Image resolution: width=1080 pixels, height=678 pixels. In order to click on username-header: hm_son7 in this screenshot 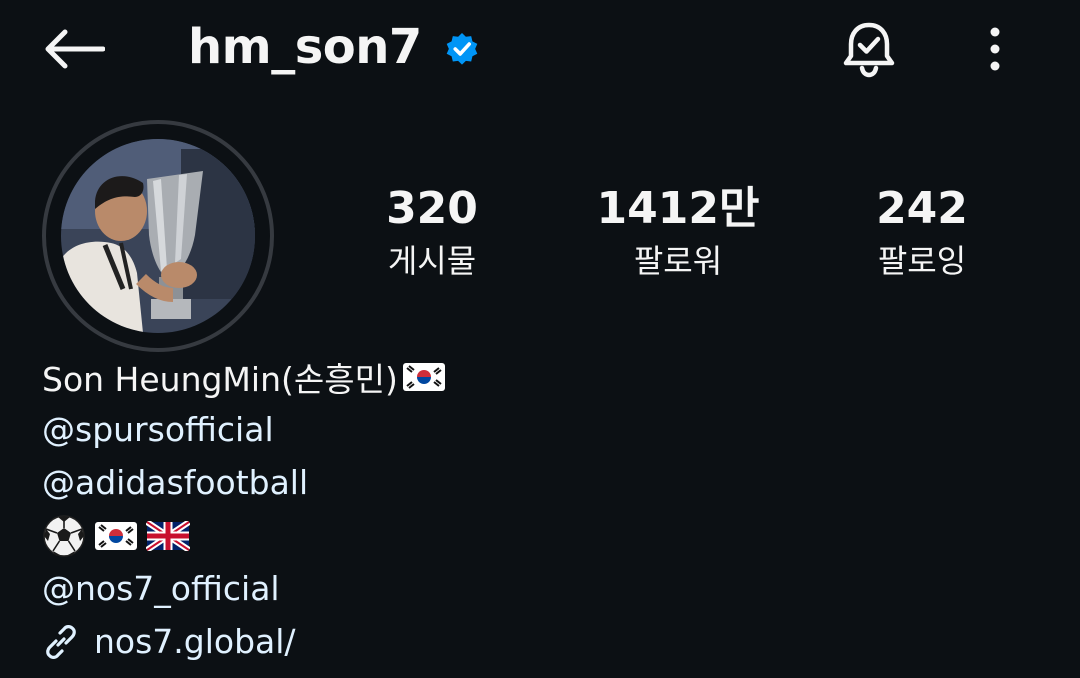, I will do `click(334, 47)`.